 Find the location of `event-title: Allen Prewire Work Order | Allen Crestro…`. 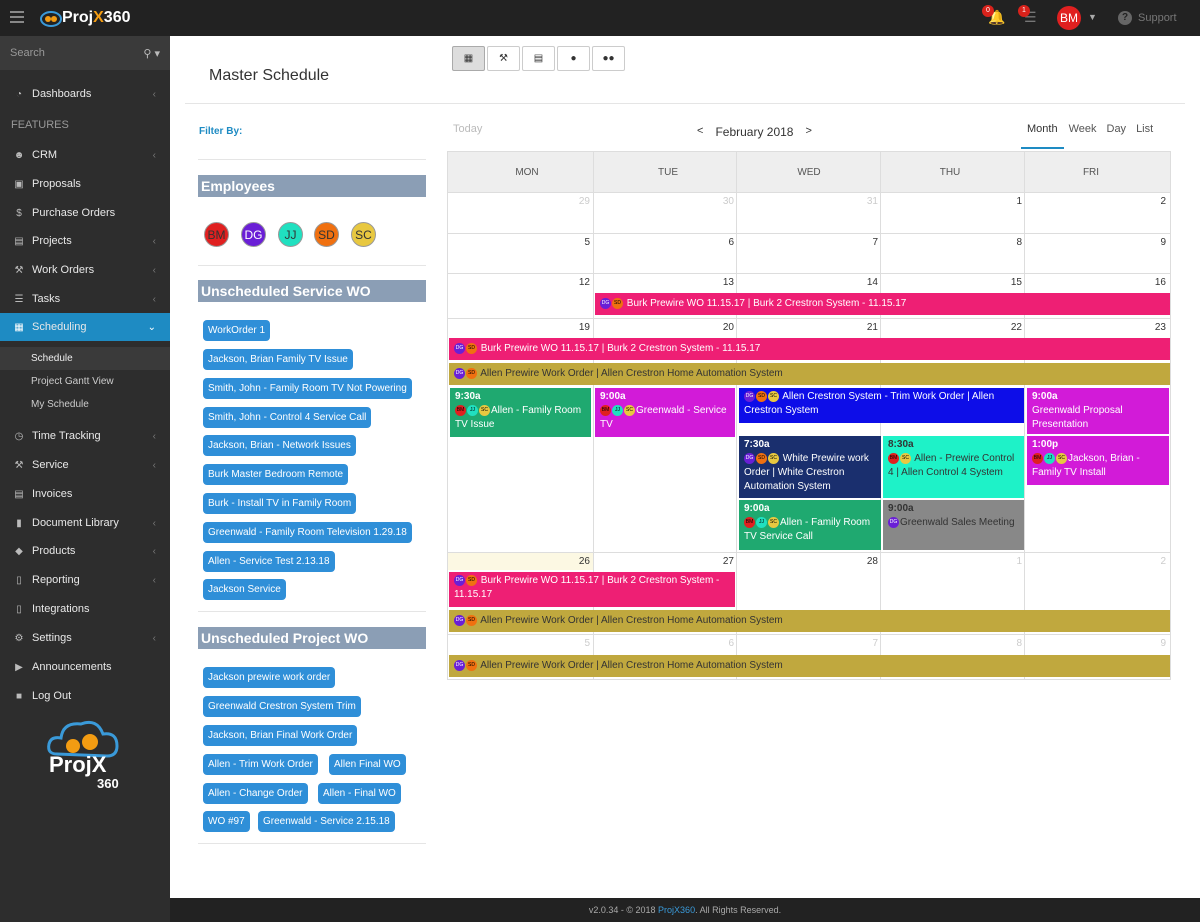

event-title: Allen Prewire Work Order | Allen Crestro… is located at coordinates (631, 620).